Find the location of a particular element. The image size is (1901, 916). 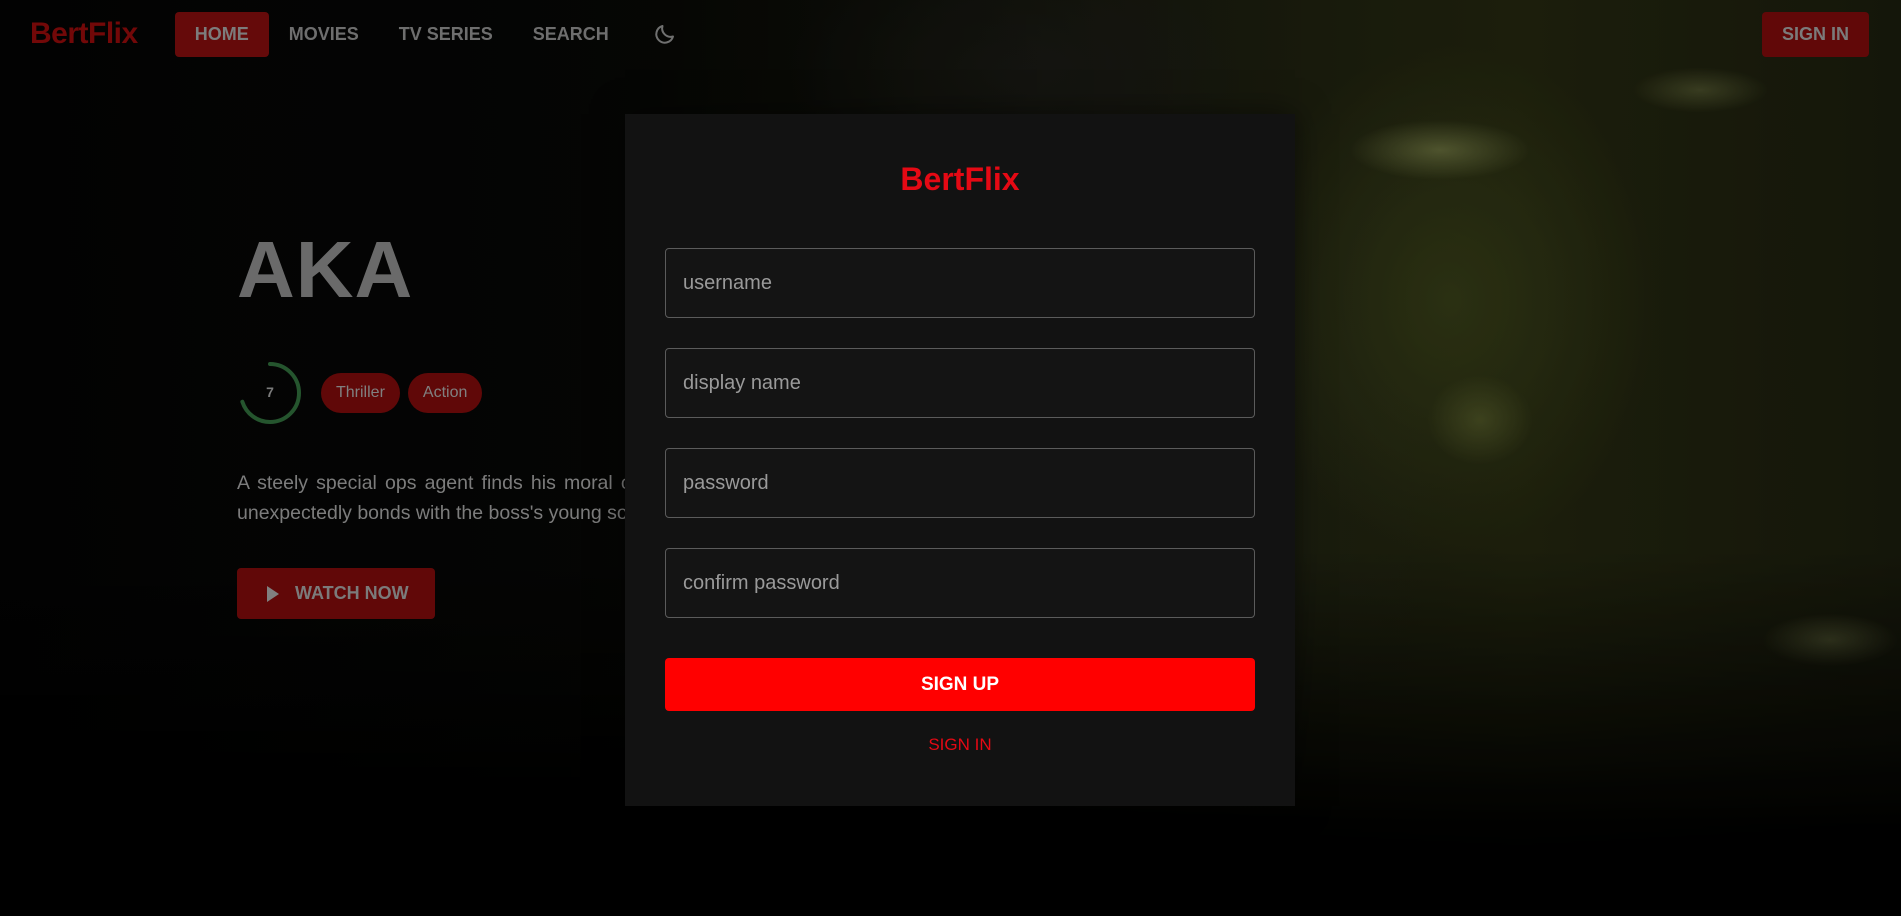

password-input is located at coordinates (960, 483).